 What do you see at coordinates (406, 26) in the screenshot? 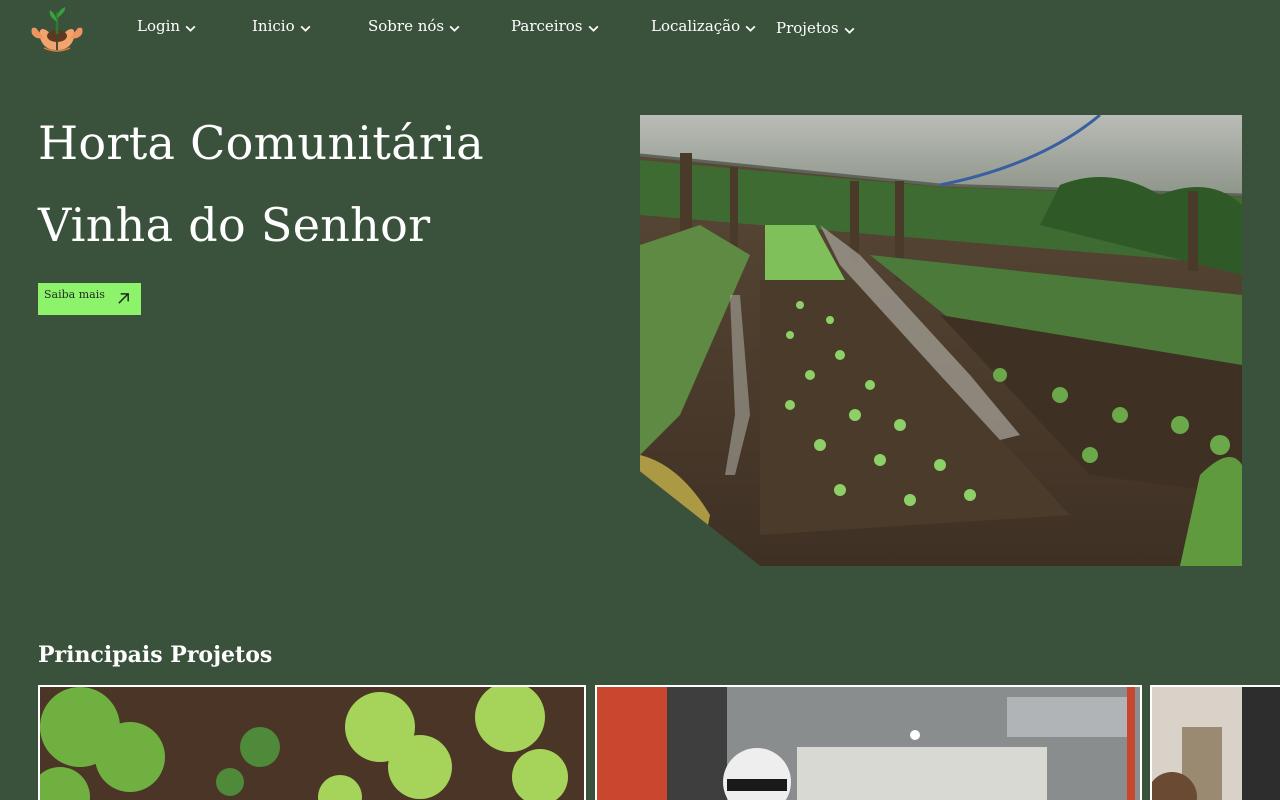
I see `nav-sobre-nos-label: Sobre nós` at bounding box center [406, 26].